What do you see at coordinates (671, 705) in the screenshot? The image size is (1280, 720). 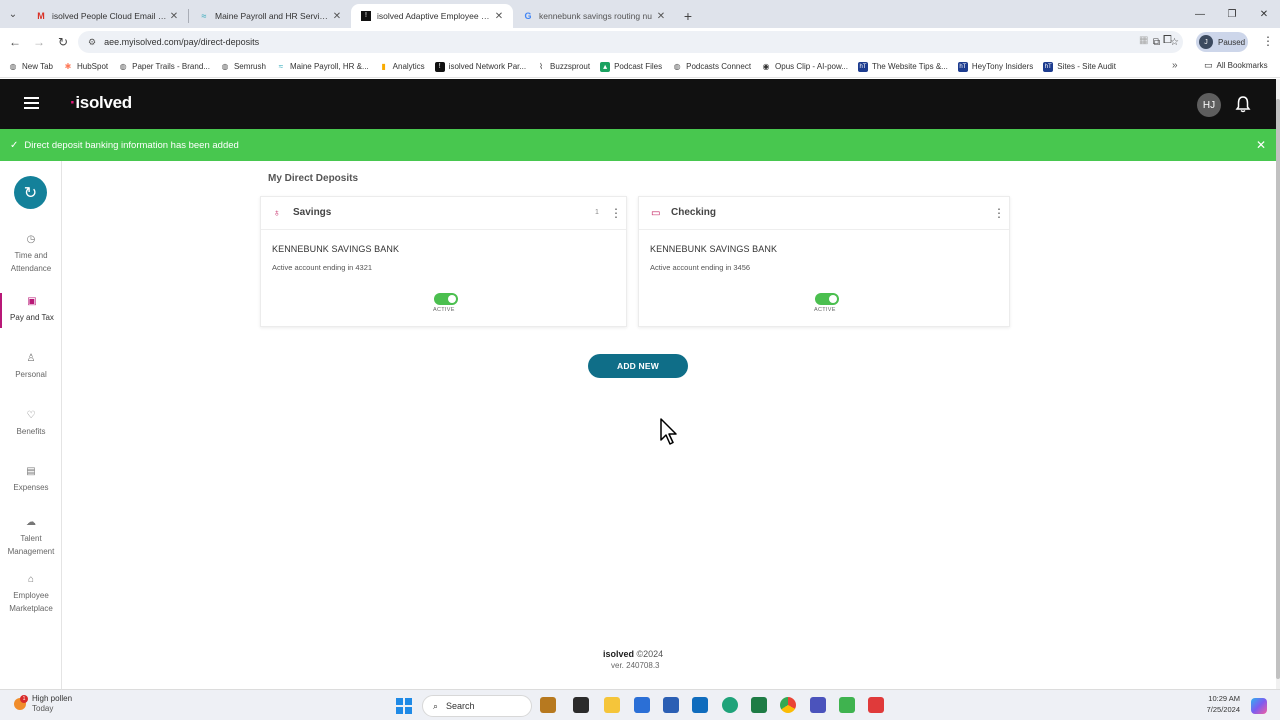 I see `word-icon` at bounding box center [671, 705].